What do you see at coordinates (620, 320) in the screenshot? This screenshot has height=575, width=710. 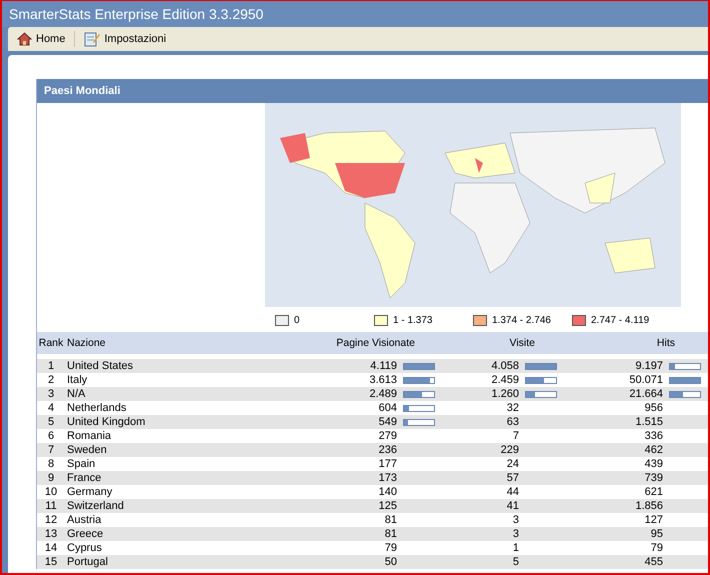 I see `legend-label: 2.747 - 4.119` at bounding box center [620, 320].